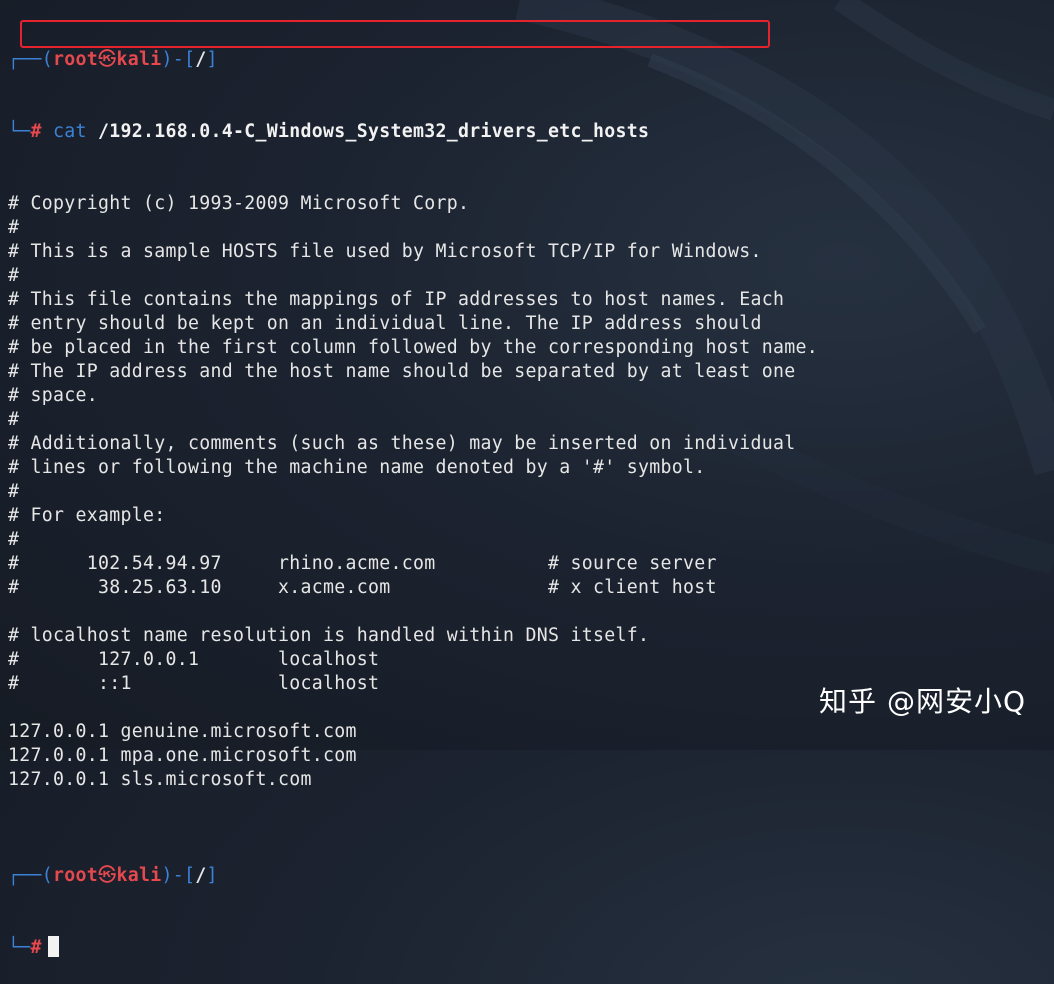  Describe the element at coordinates (528, 948) in the screenshot. I see `input-line: └─#` at that location.